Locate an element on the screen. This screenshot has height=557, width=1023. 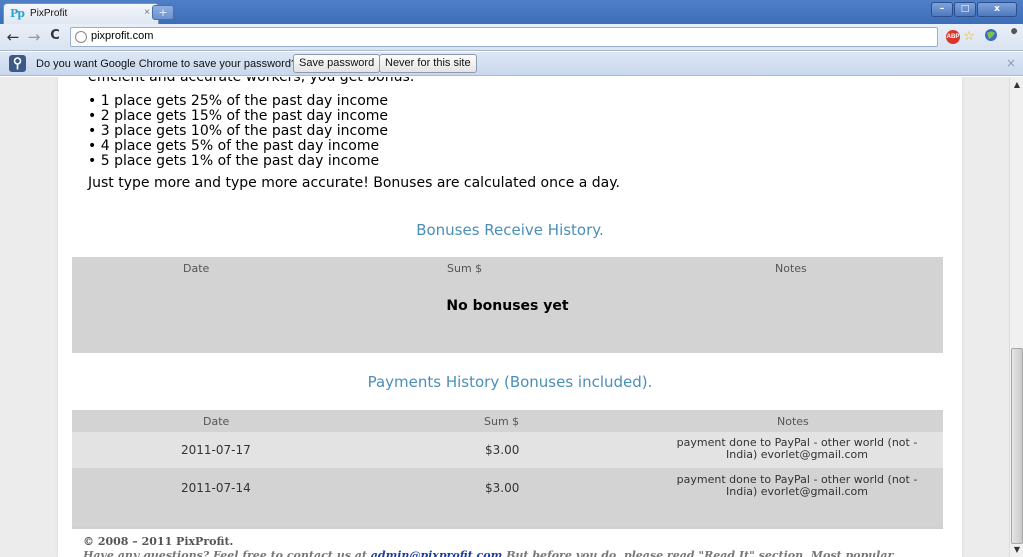
infobar-close-icon: × is located at coordinates (1011, 63).